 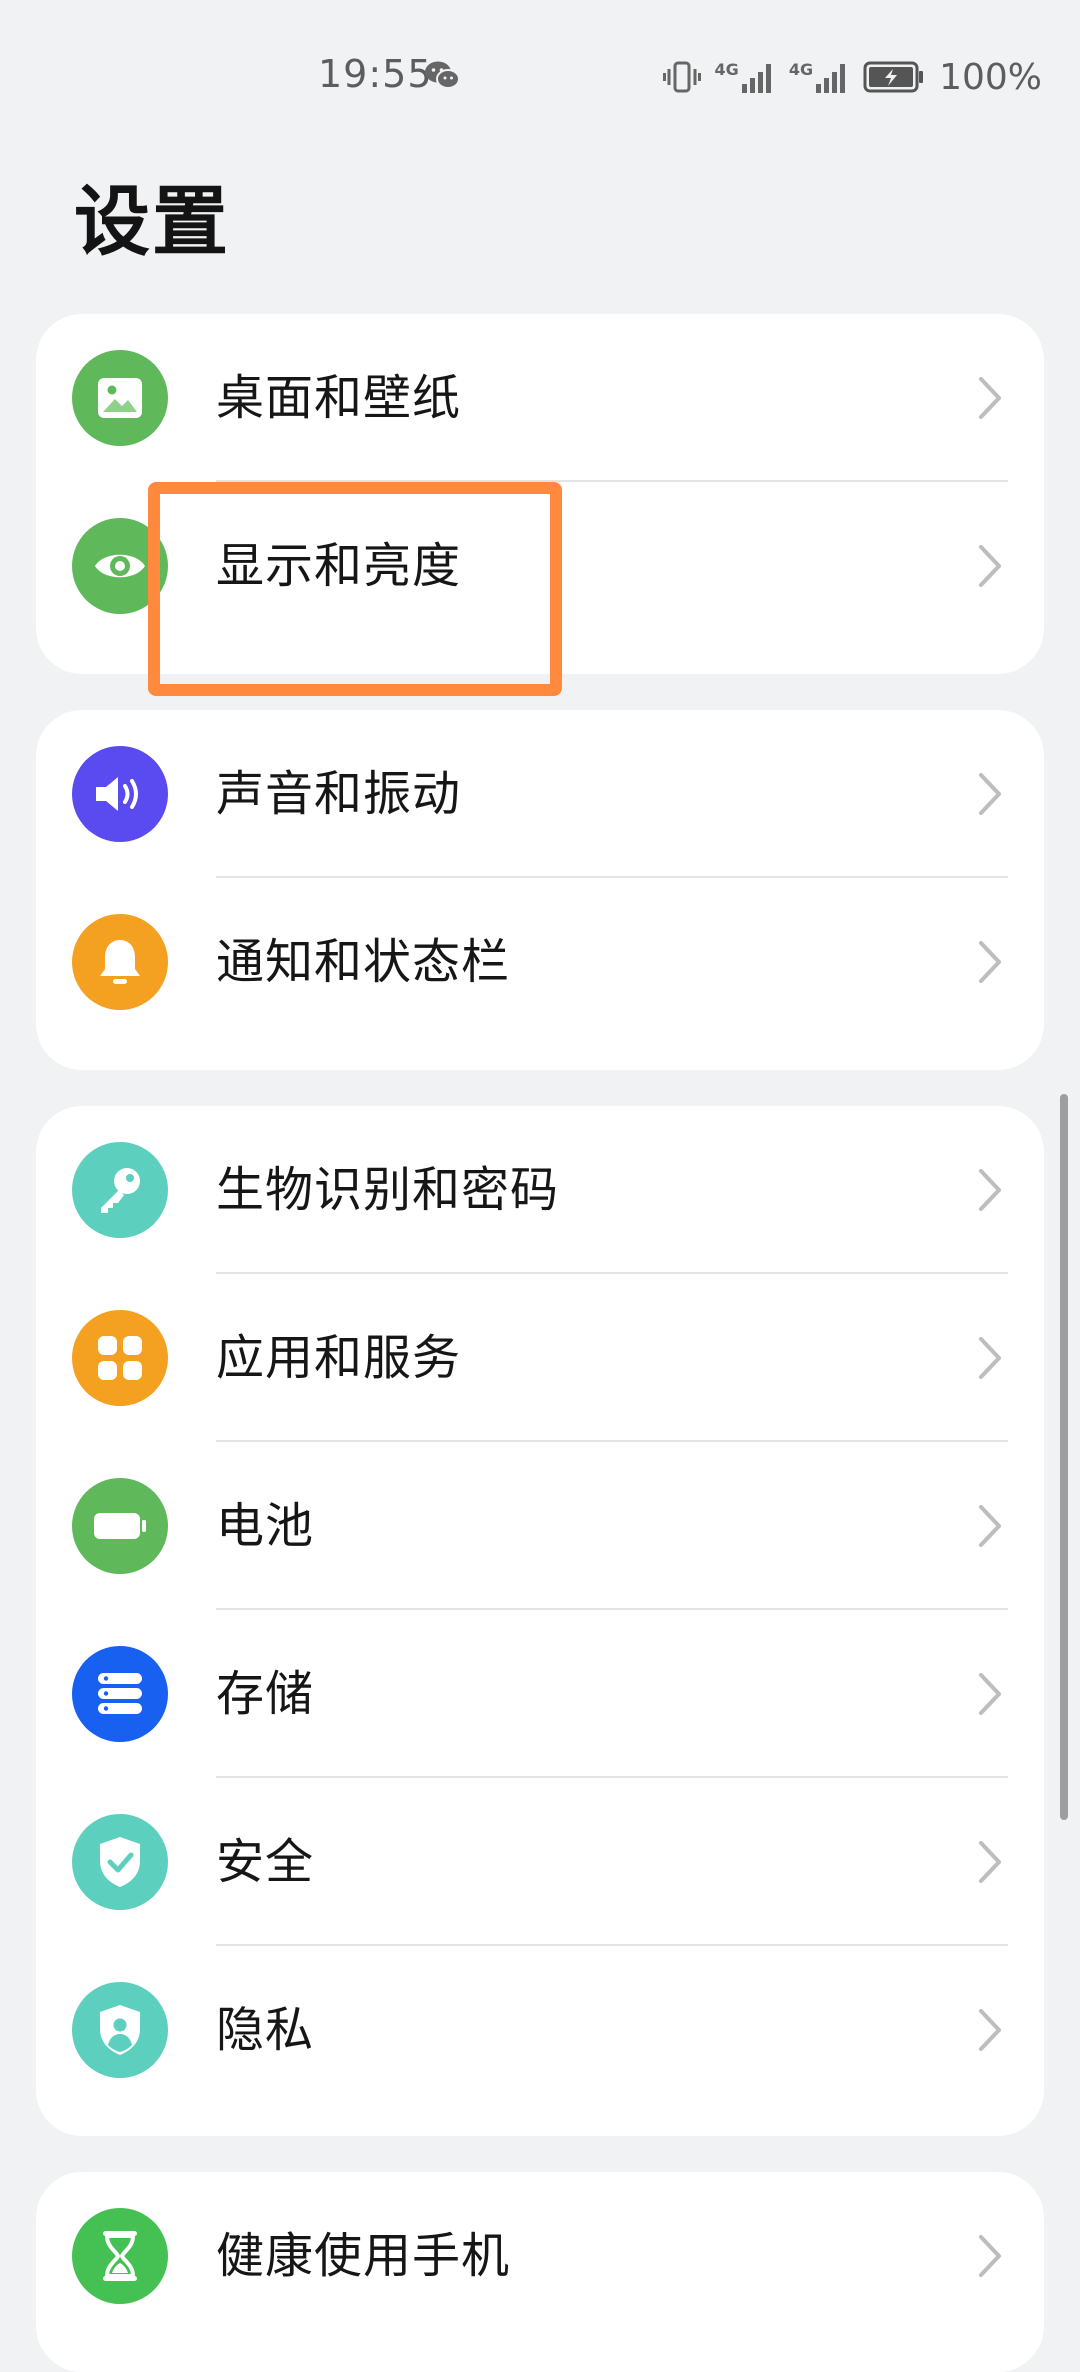 What do you see at coordinates (540, 962) in the screenshot?
I see `settings-item-notifications-statusbar: 通知和状态栏` at bounding box center [540, 962].